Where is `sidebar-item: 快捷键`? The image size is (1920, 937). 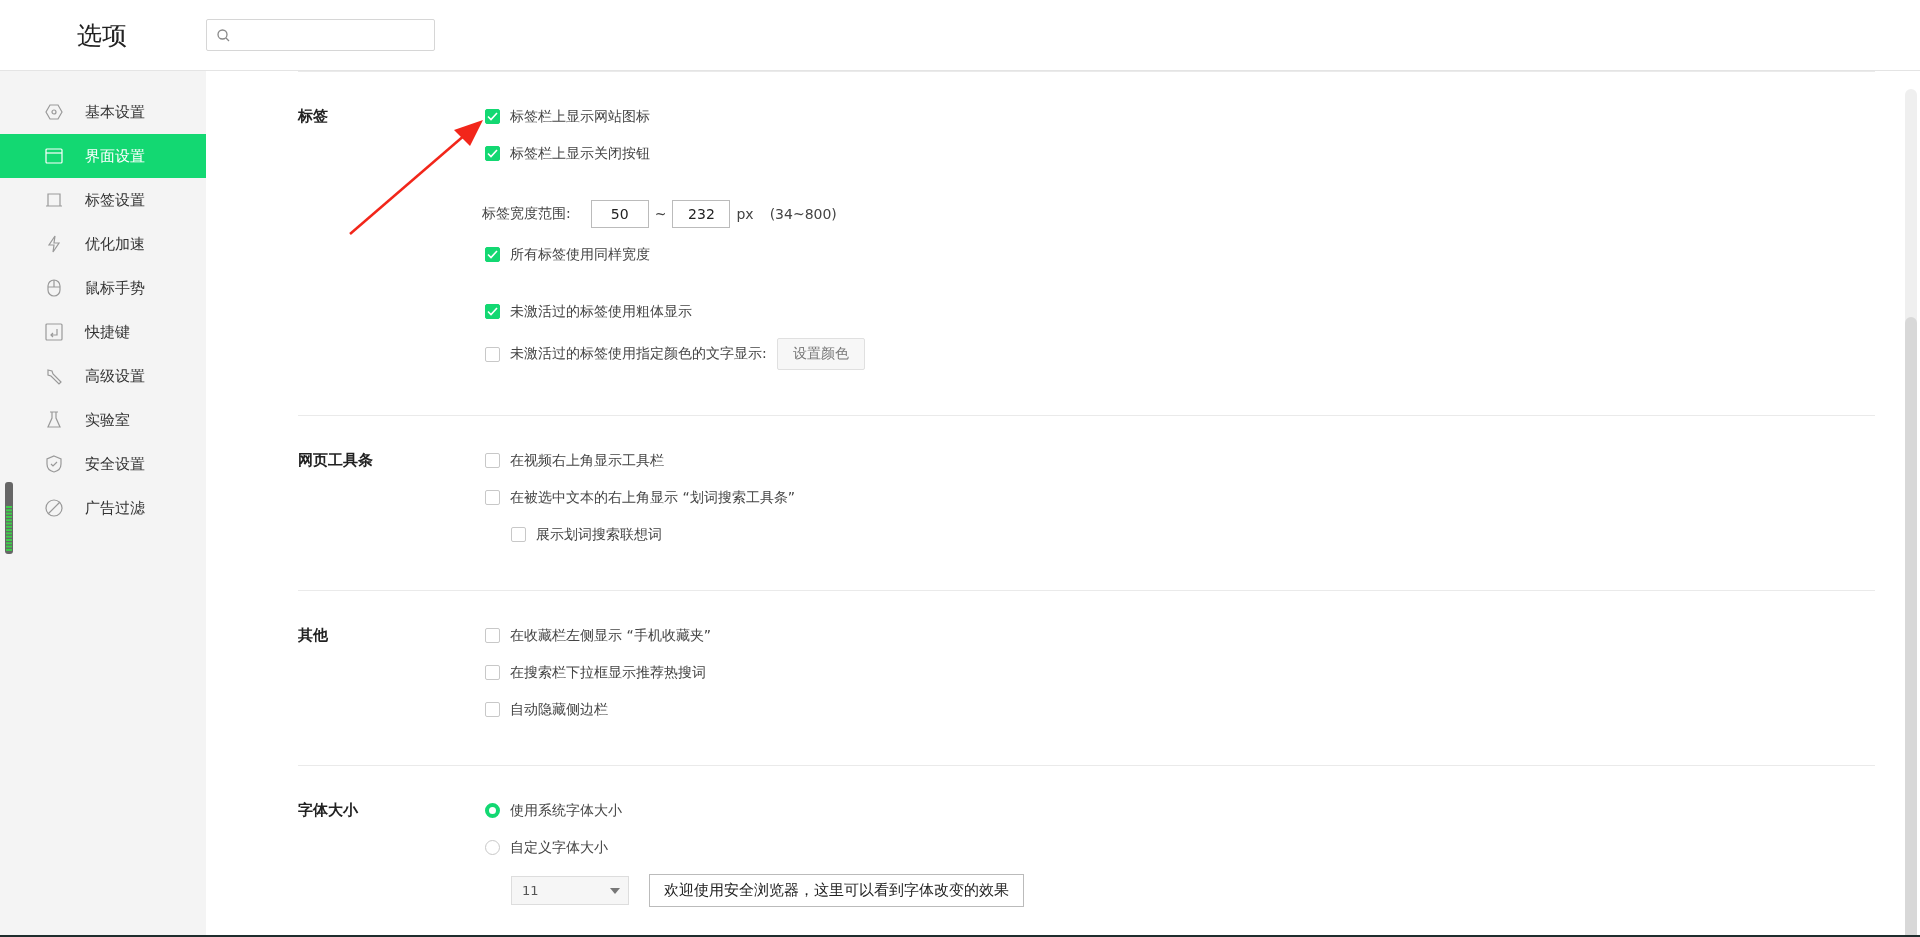 sidebar-item: 快捷键 is located at coordinates (103, 332).